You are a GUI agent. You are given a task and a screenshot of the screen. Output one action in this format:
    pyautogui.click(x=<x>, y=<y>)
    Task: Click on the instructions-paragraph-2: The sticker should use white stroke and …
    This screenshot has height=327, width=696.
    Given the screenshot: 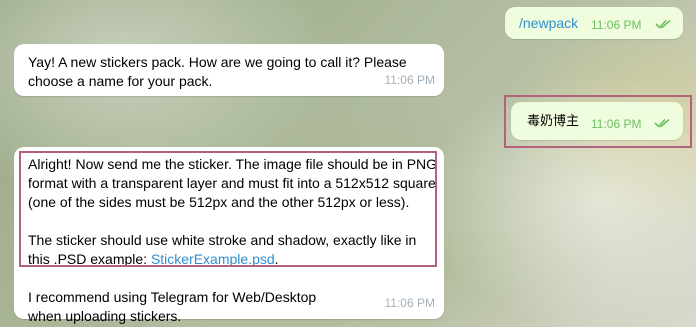 What is the action you would take?
    pyautogui.click(x=233, y=250)
    